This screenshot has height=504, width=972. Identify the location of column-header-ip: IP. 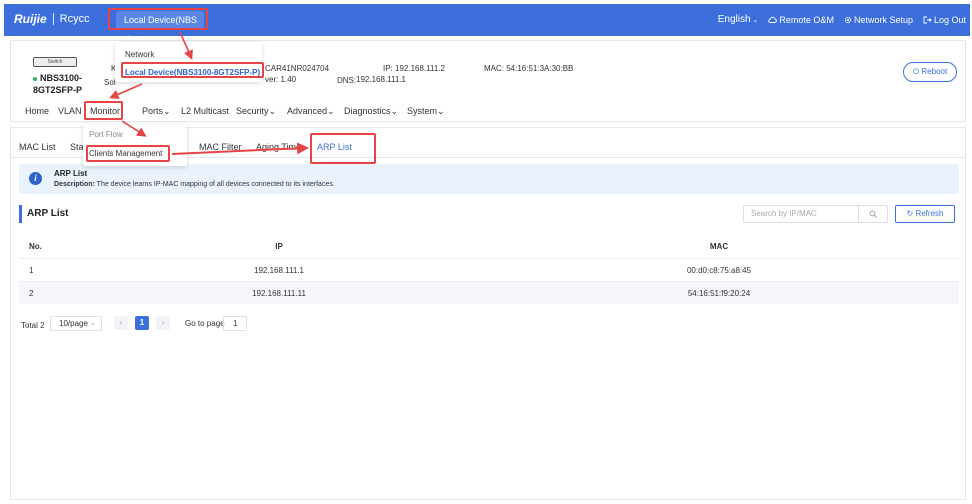
(279, 246).